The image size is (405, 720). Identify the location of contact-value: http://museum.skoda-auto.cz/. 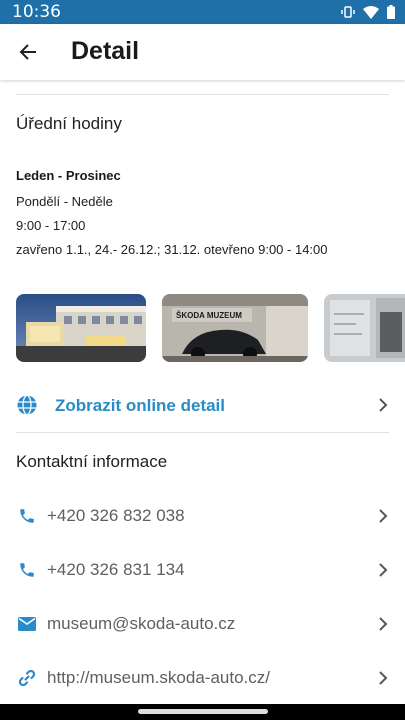
(158, 677).